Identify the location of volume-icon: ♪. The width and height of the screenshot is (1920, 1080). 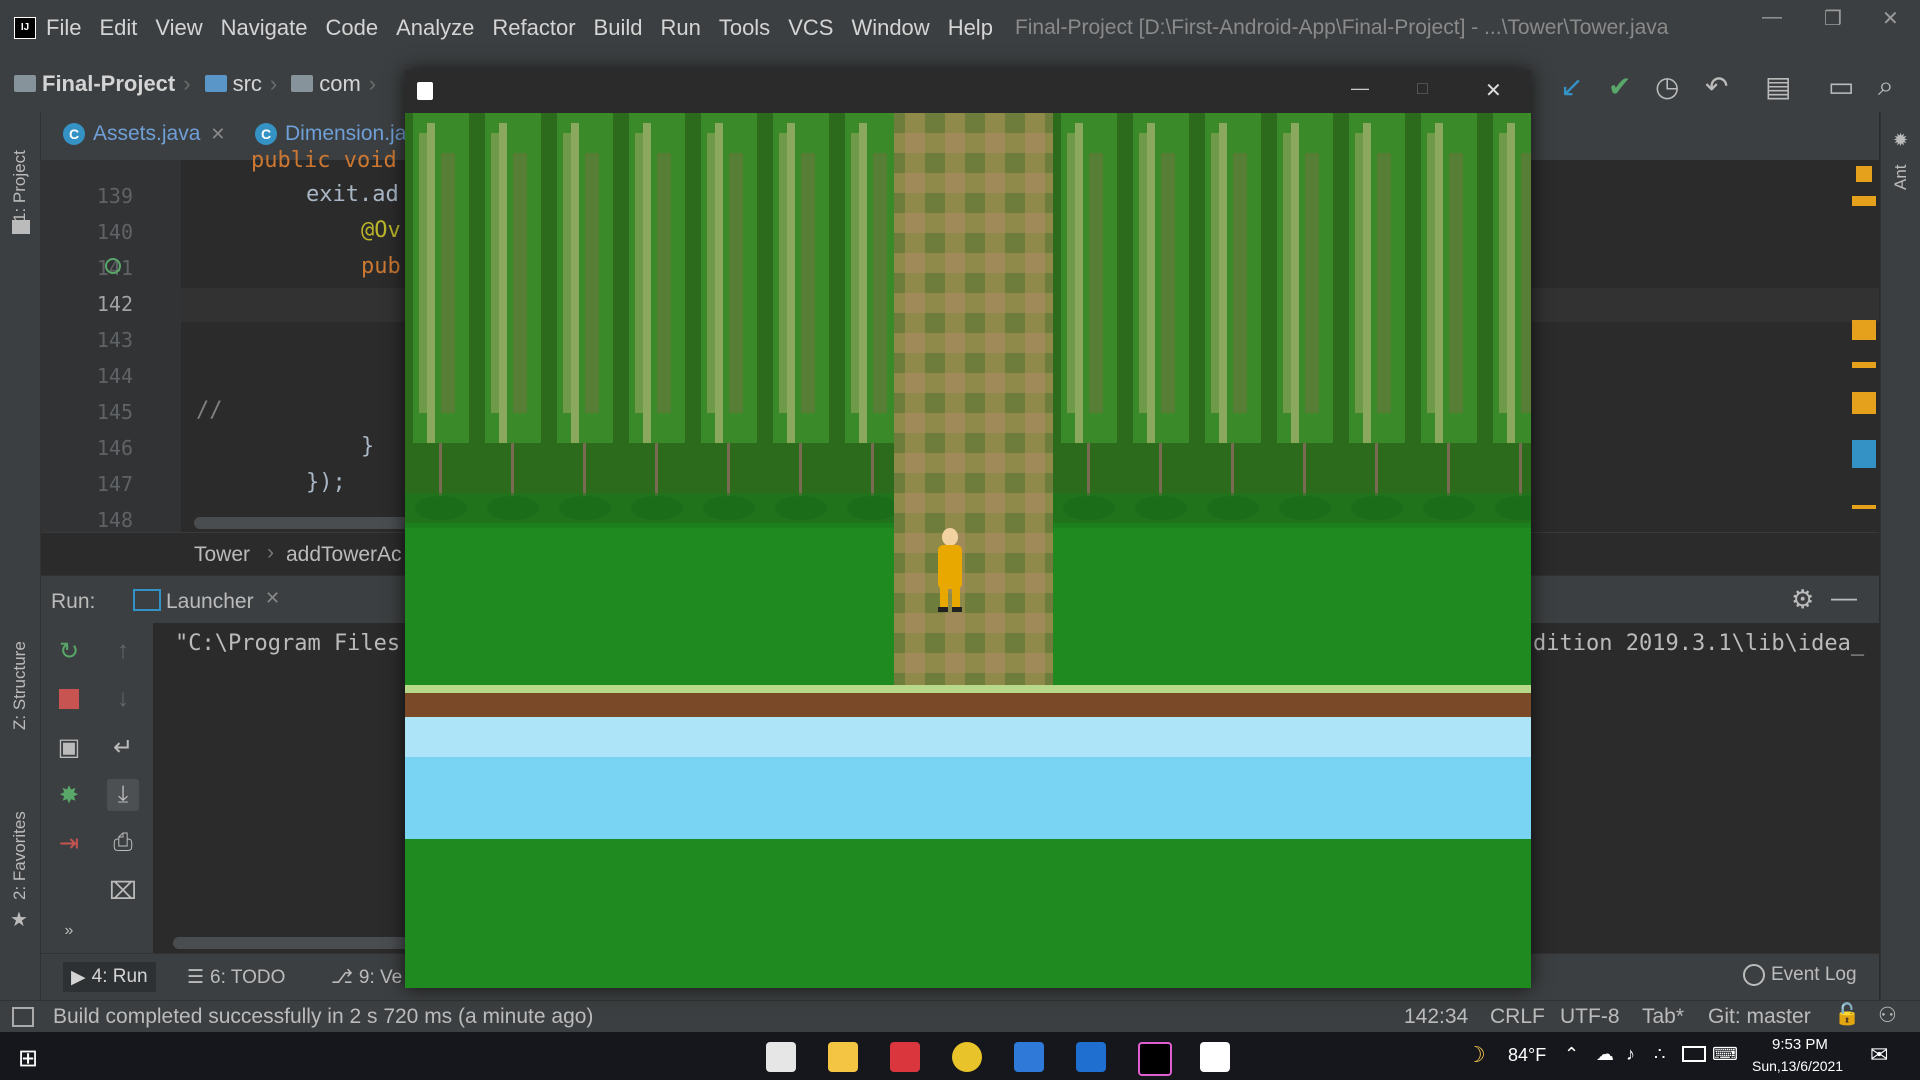
(1630, 1054).